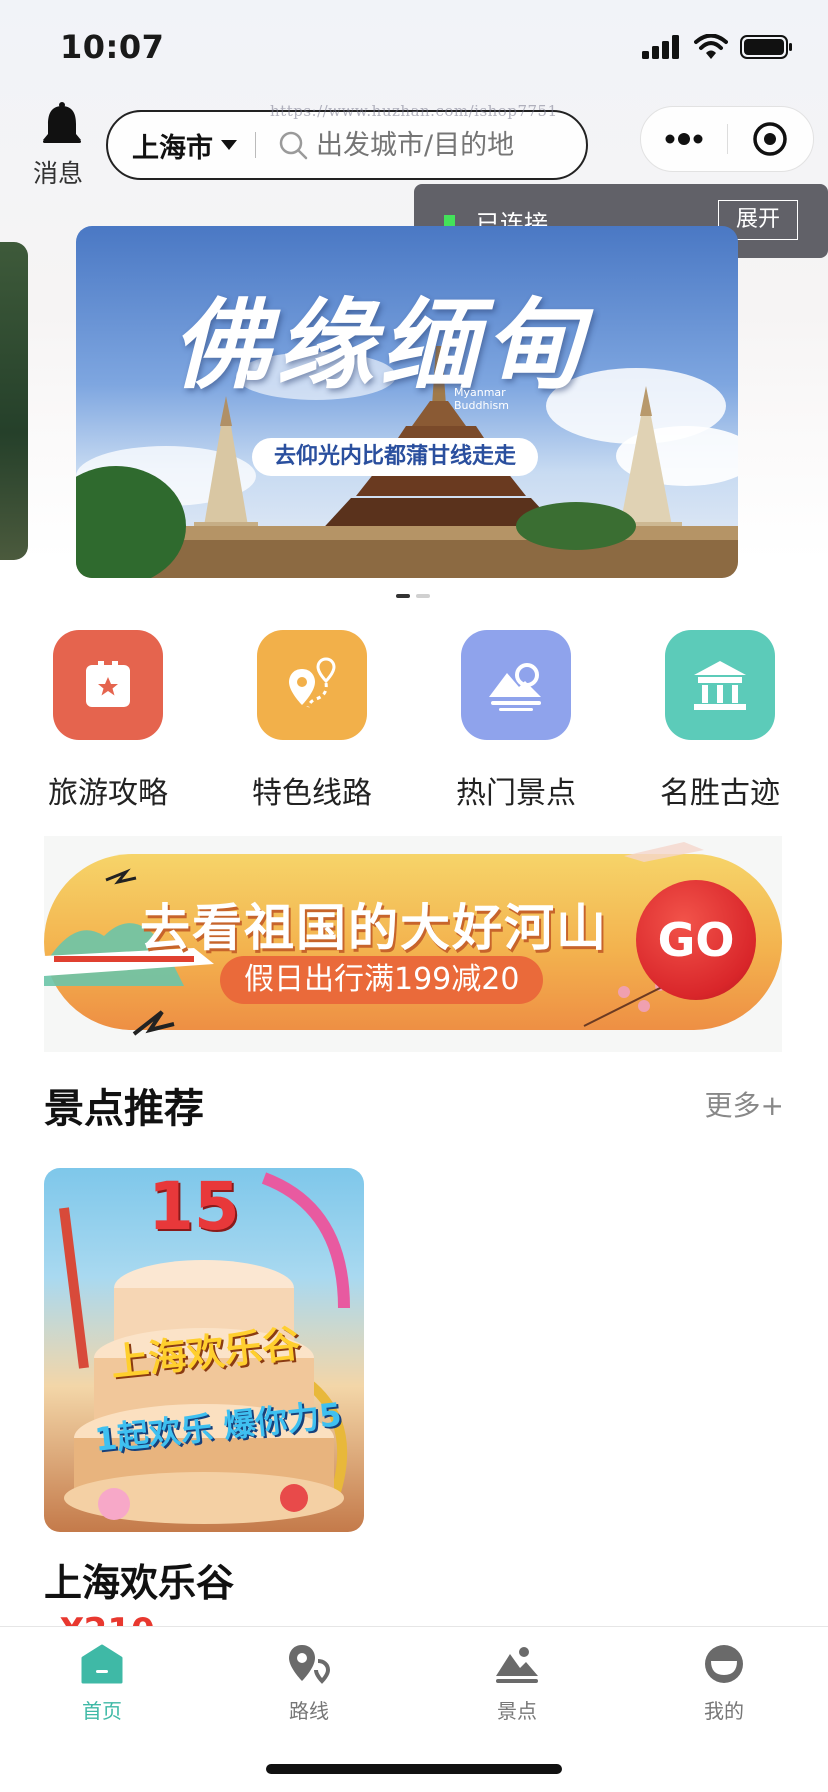 This screenshot has width=828, height=1792. What do you see at coordinates (724, 1711) in the screenshot?
I see `tab-label: 我的` at bounding box center [724, 1711].